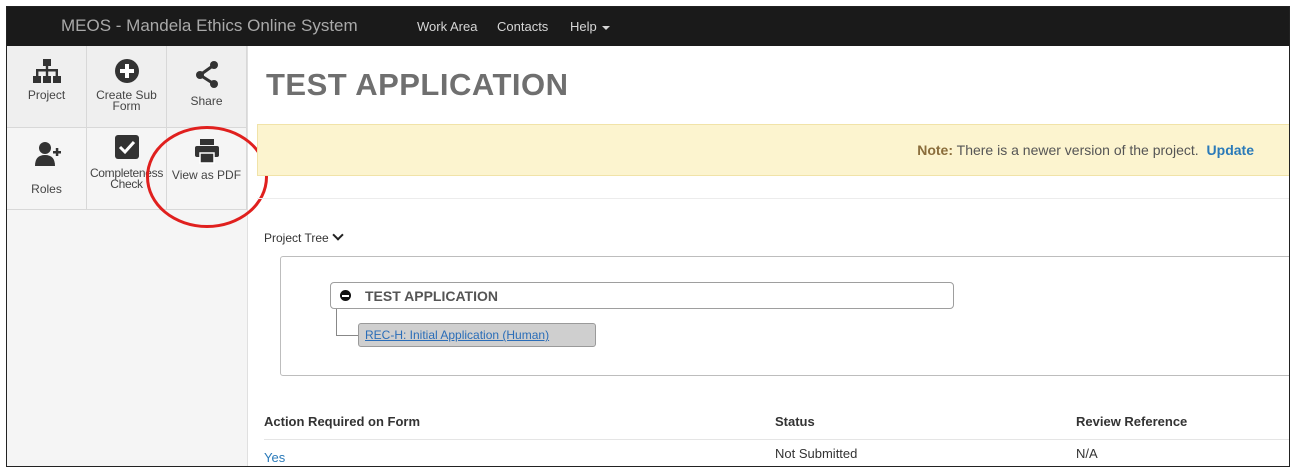 Image resolution: width=1295 pixels, height=471 pixels. Describe the element at coordinates (1077, 150) in the screenshot. I see `notice-message: There is a newer version of the project.` at that location.